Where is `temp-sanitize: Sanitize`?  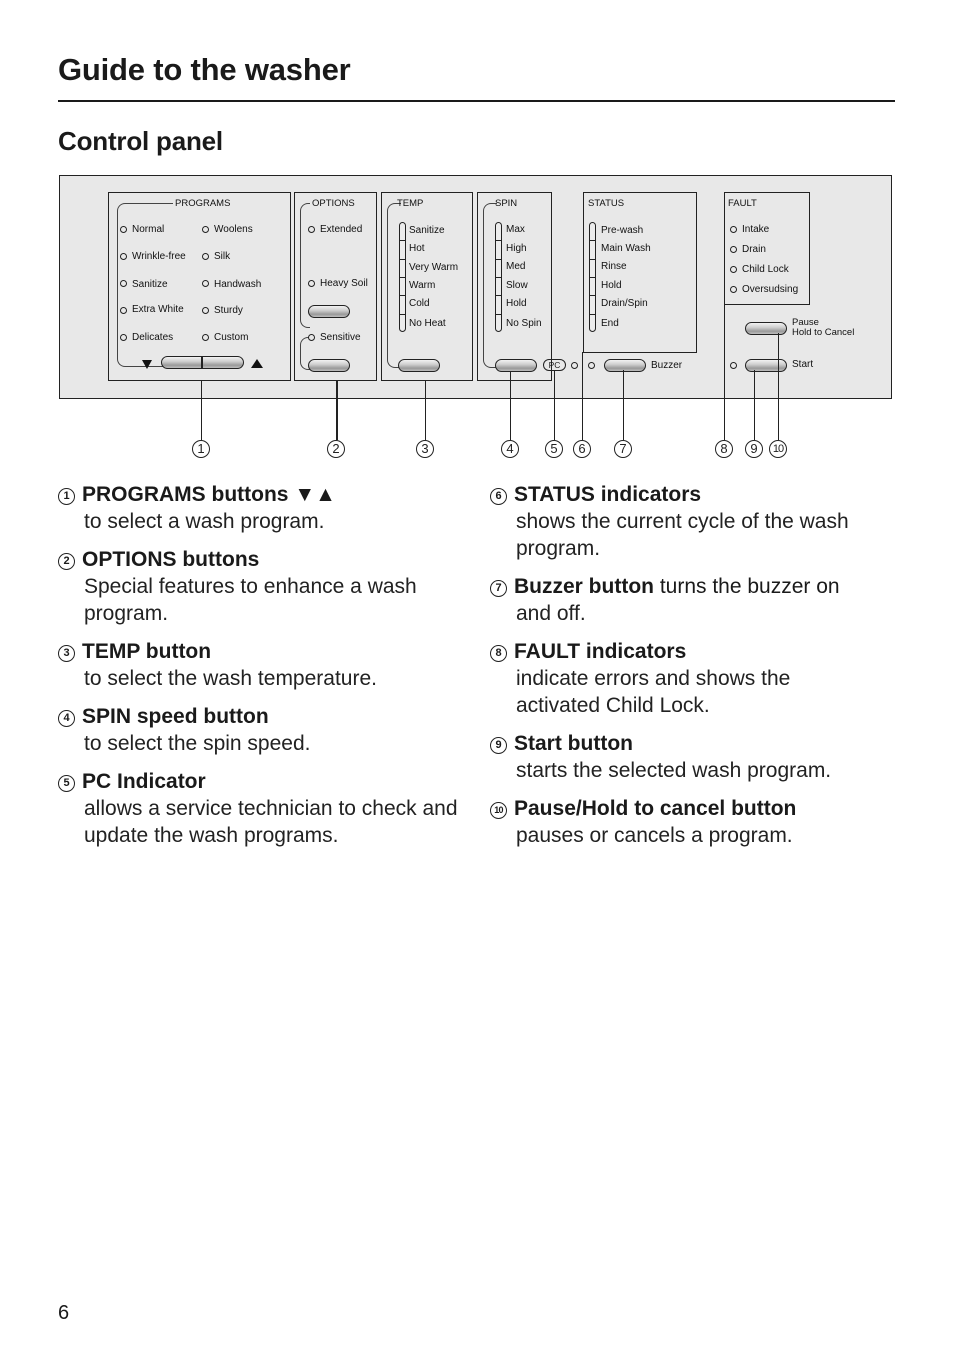
temp-sanitize: Sanitize is located at coordinates (427, 230).